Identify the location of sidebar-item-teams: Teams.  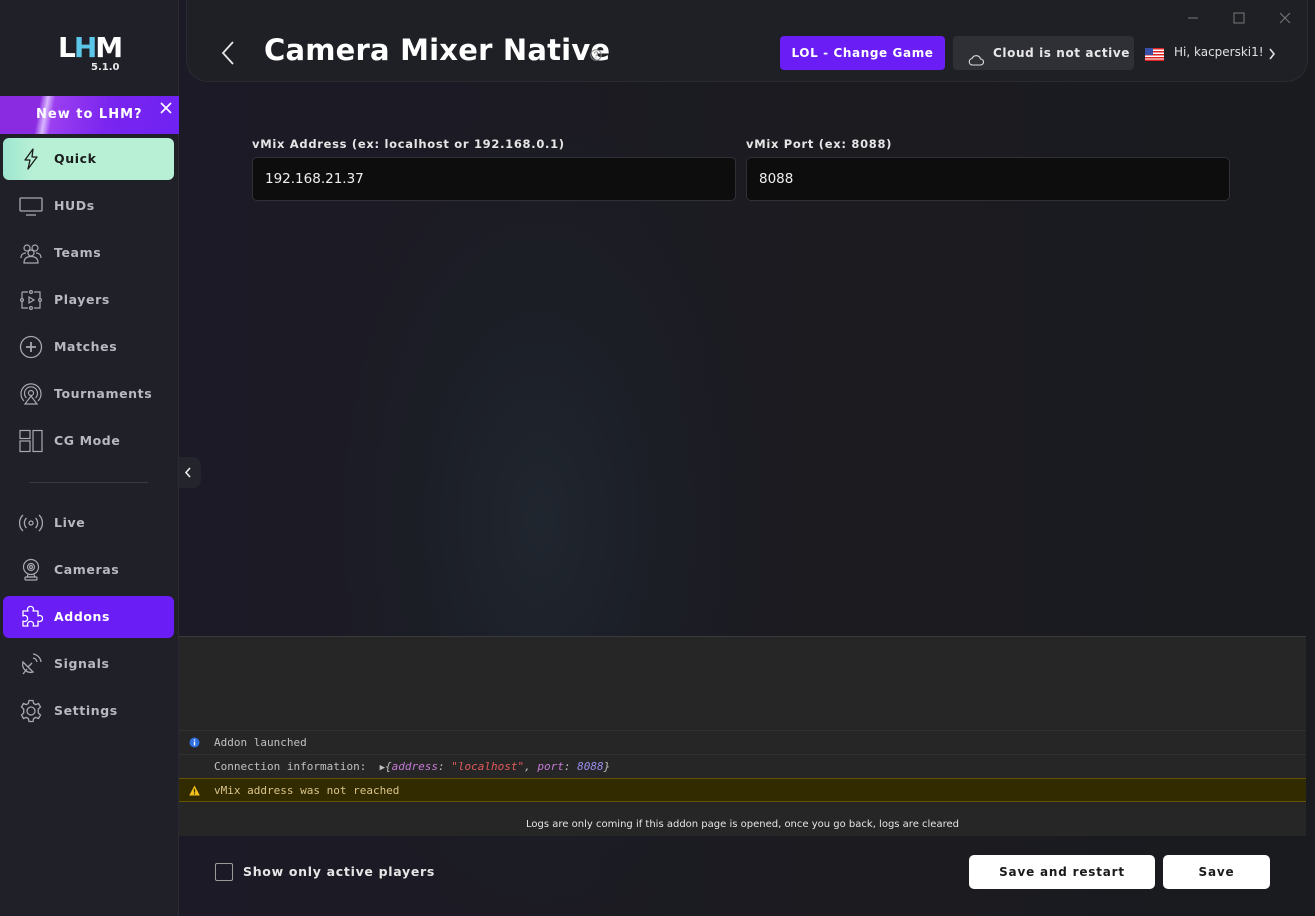
(88, 253).